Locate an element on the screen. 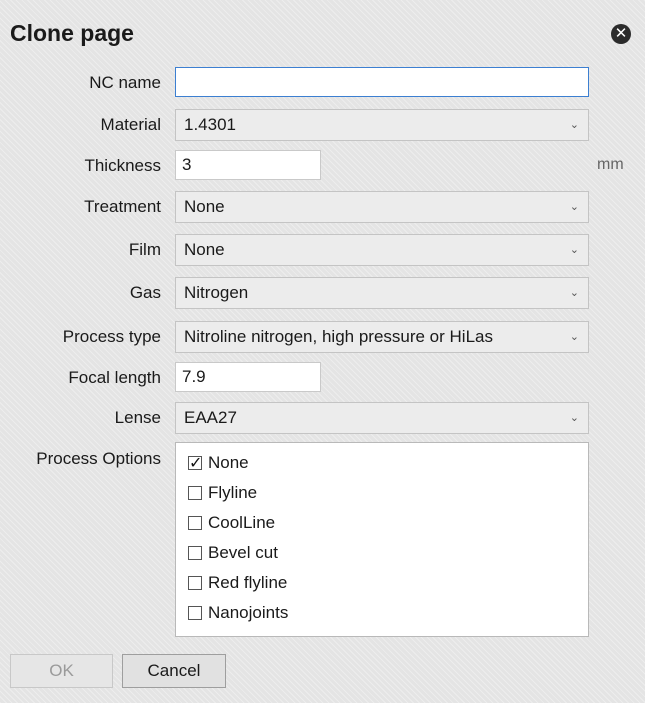  option-red-flyline: Red flyline is located at coordinates (237, 583).